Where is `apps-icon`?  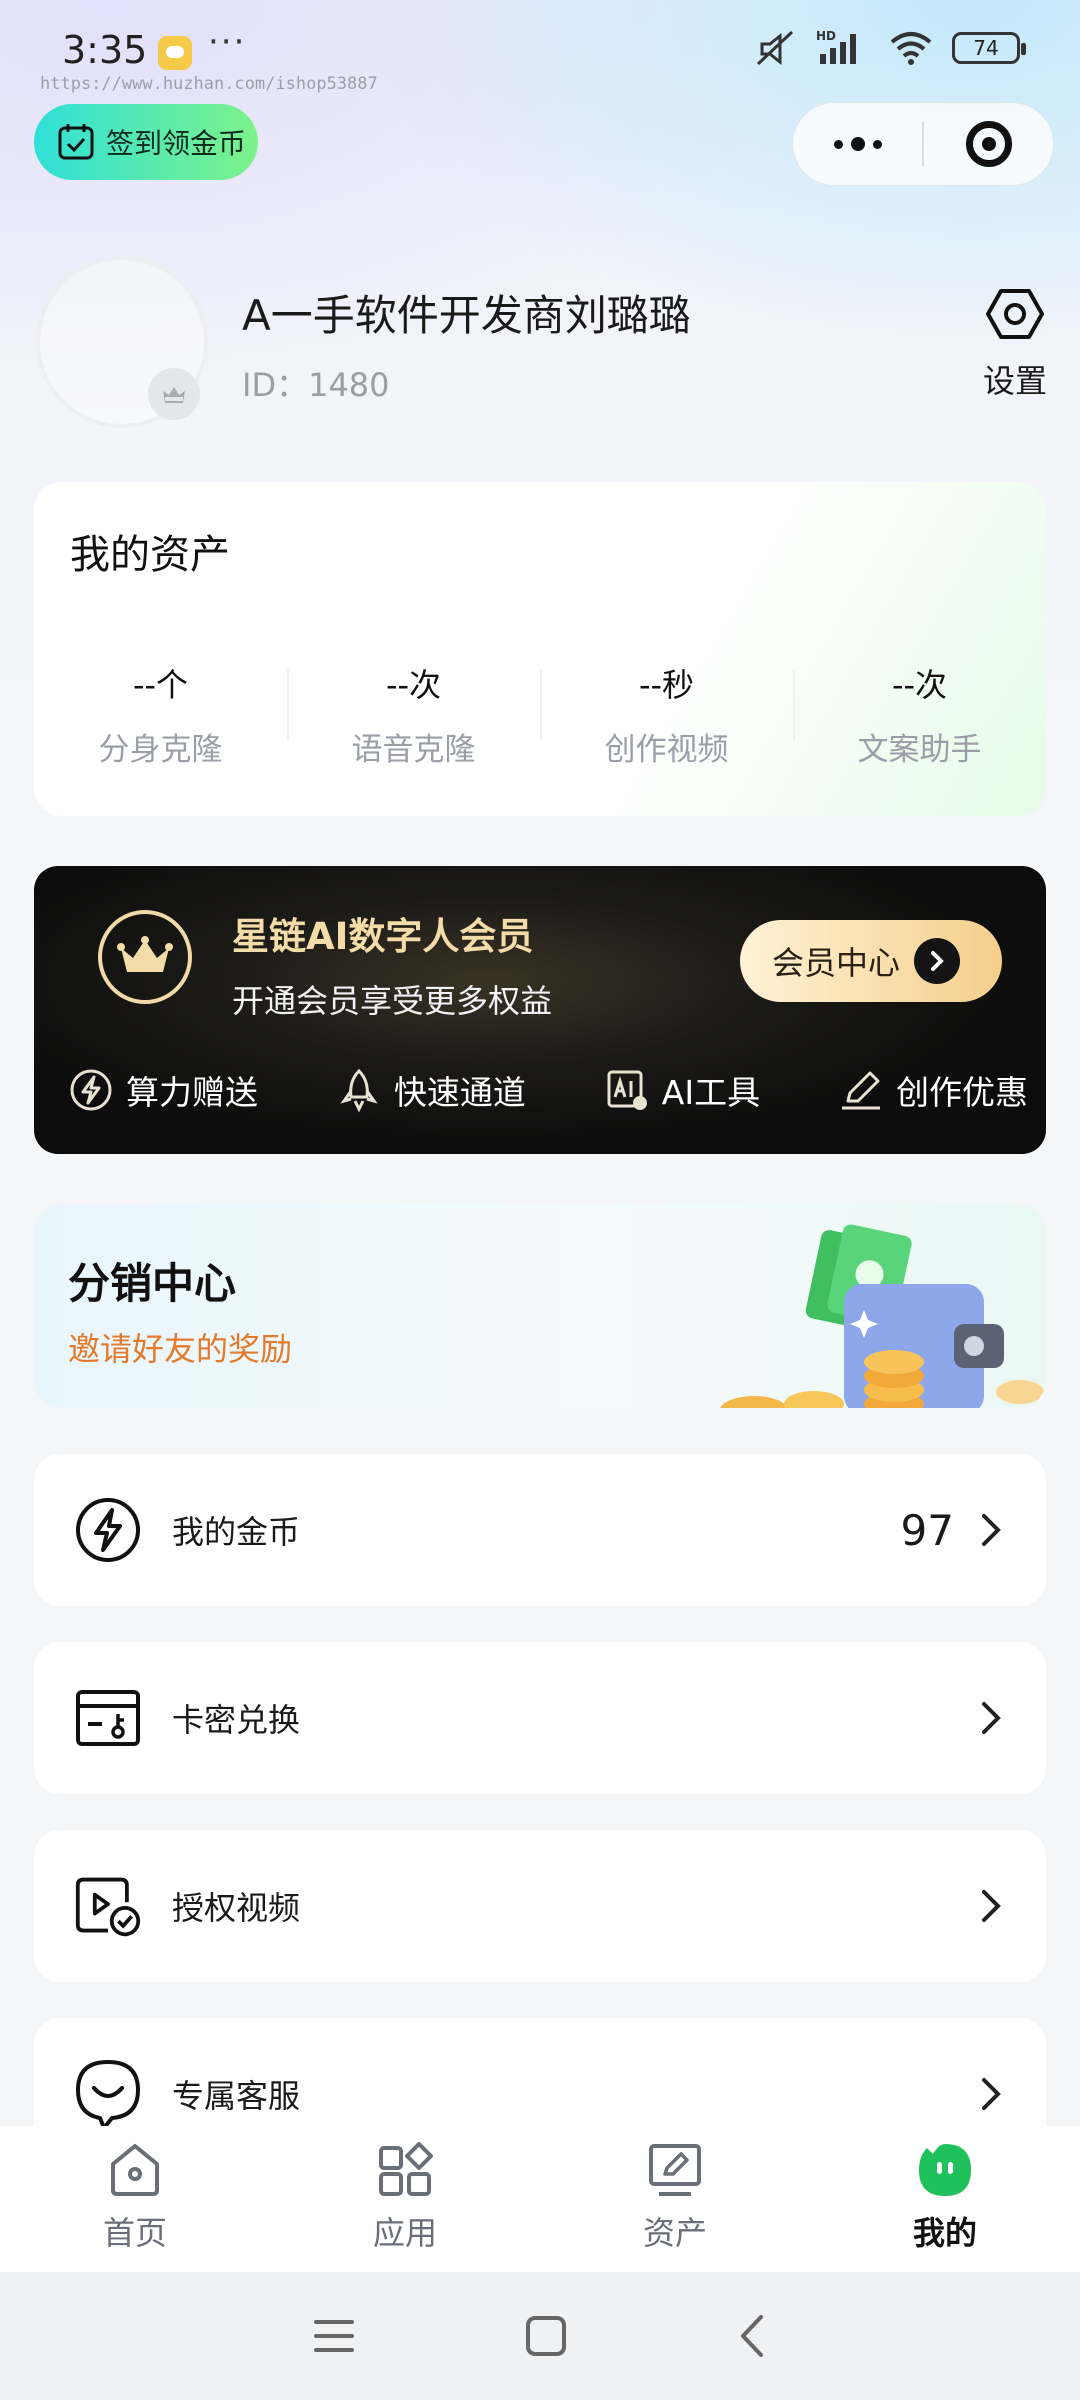 apps-icon is located at coordinates (406, 2169).